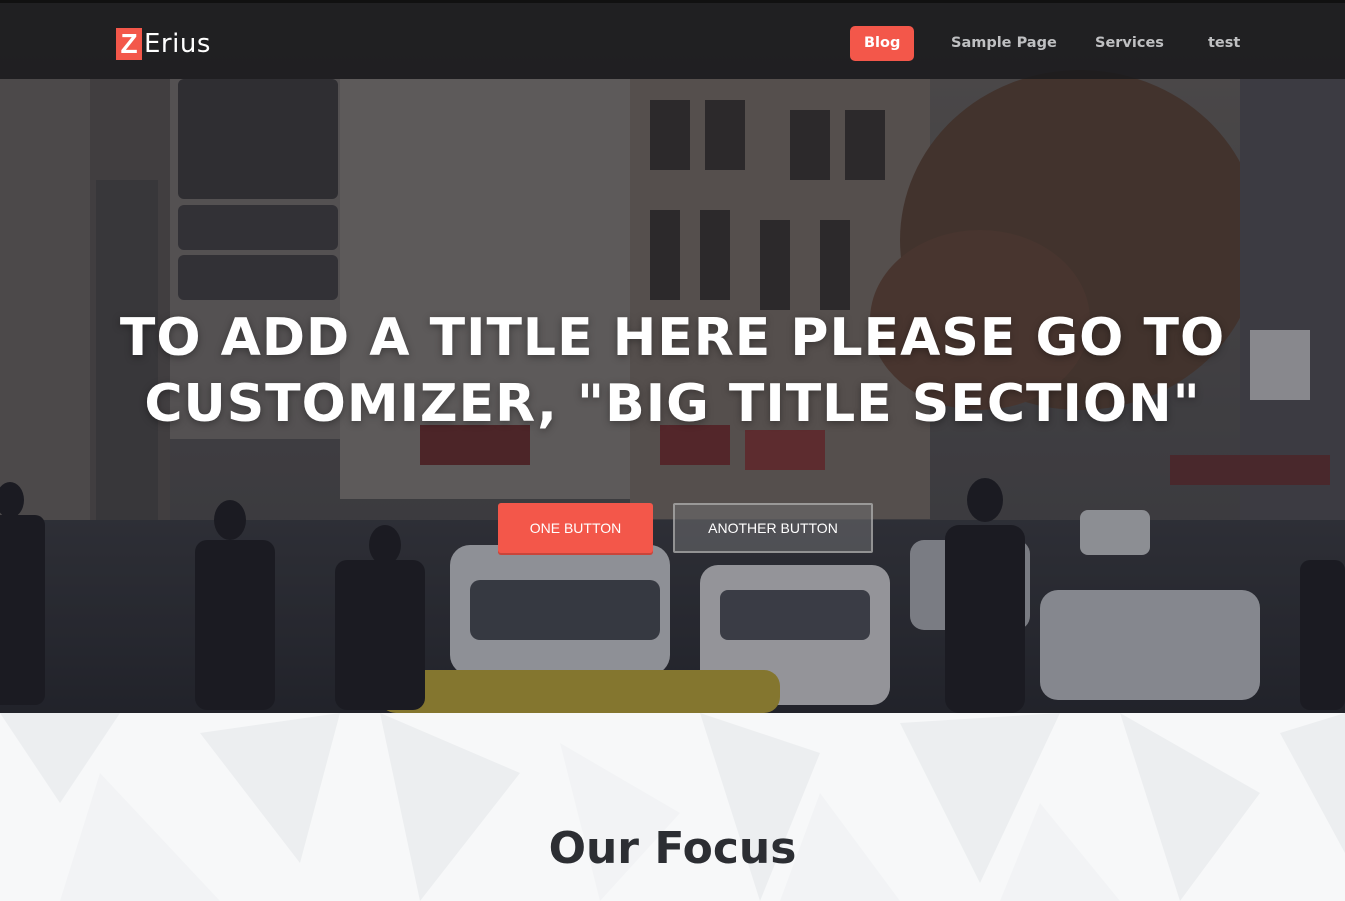  I want to click on nav-item-services: Services, so click(1129, 43).